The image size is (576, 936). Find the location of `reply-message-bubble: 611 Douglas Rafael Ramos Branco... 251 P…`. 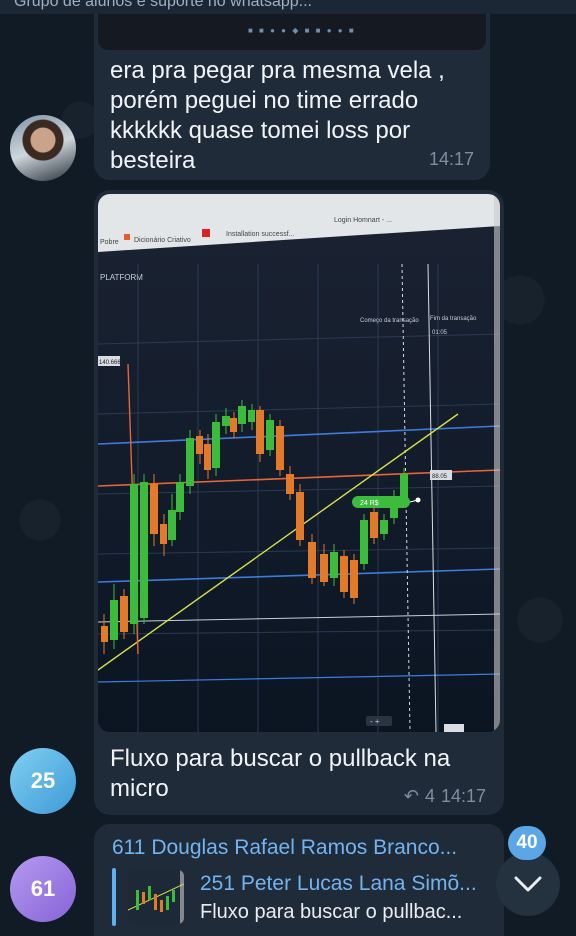

reply-message-bubble: 611 Douglas Rafael Ramos Branco... 251 P… is located at coordinates (299, 880).